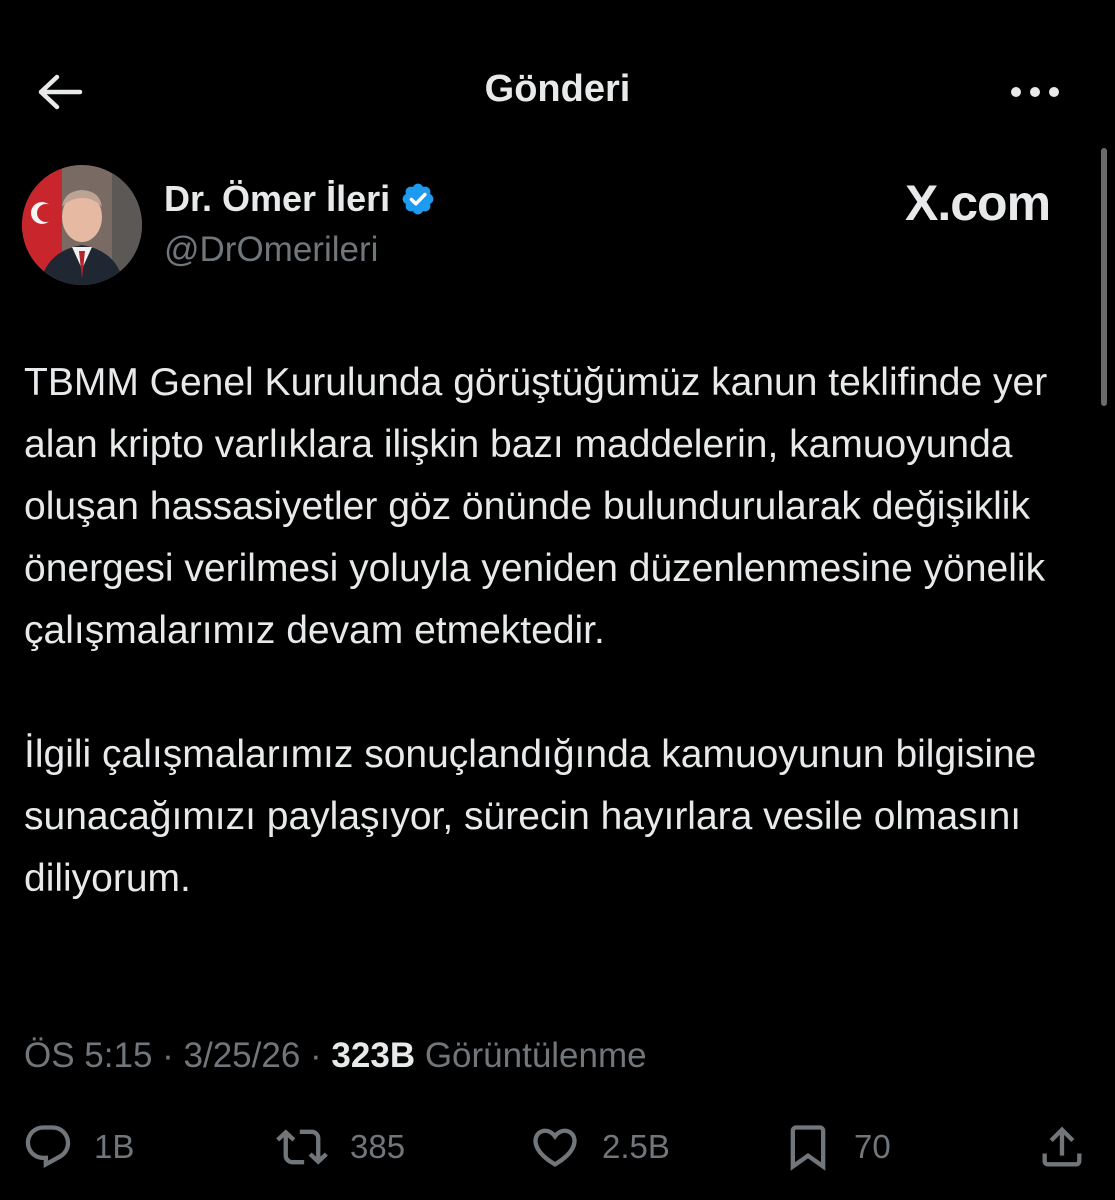  I want to click on like-button: 2.5B, so click(599, 1147).